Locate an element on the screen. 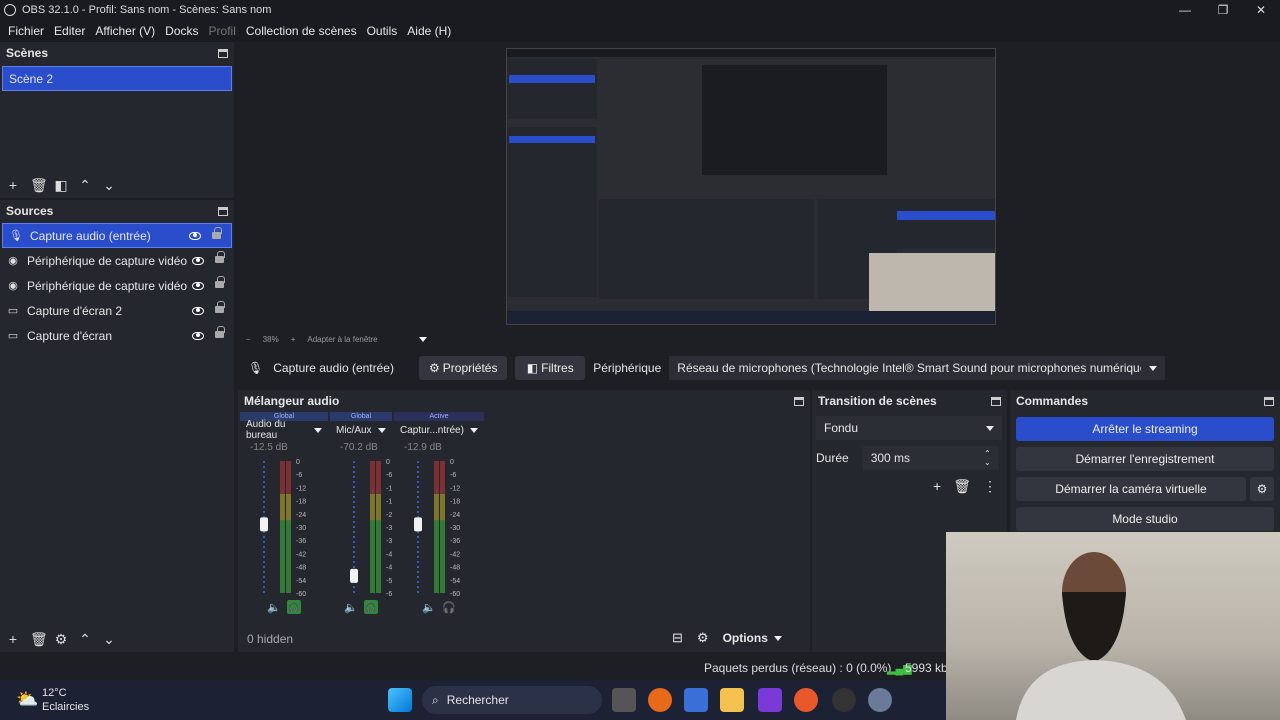  channel-tag: Active is located at coordinates (439, 416).